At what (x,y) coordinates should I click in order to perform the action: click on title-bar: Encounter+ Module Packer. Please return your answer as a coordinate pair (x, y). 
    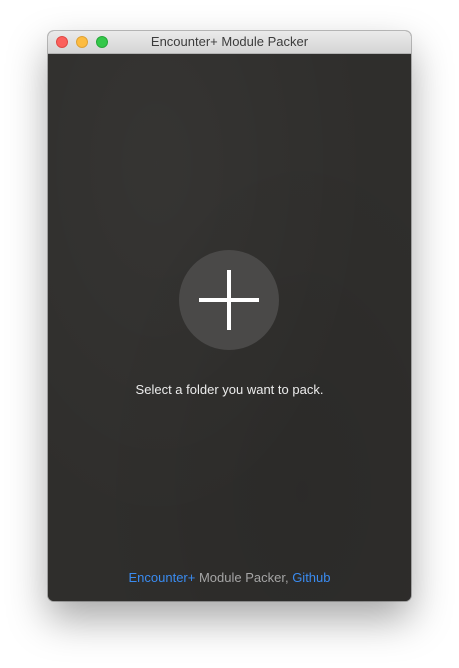
    Looking at the image, I should click on (229, 42).